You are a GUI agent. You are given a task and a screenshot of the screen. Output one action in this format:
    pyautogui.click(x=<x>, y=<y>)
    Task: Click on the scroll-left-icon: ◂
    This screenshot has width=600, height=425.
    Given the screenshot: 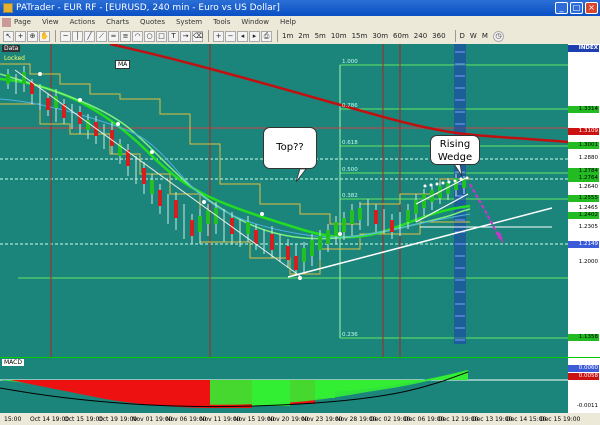 What is the action you would take?
    pyautogui.click(x=242, y=36)
    